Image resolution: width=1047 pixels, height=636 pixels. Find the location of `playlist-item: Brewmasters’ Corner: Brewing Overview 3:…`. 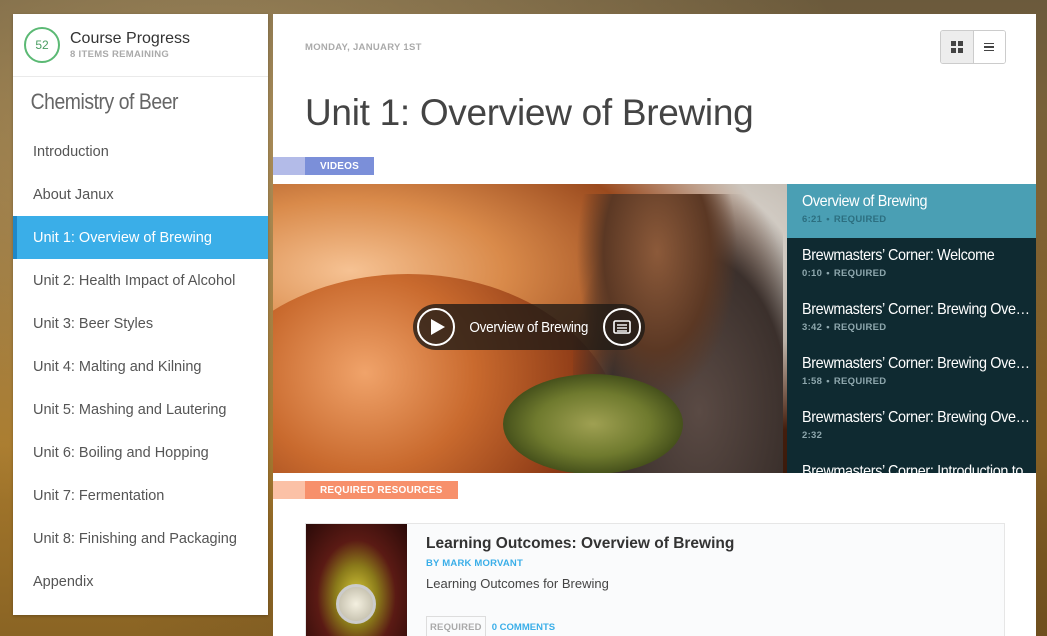

playlist-item: Brewmasters’ Corner: Brewing Overview 3:… is located at coordinates (911, 319).